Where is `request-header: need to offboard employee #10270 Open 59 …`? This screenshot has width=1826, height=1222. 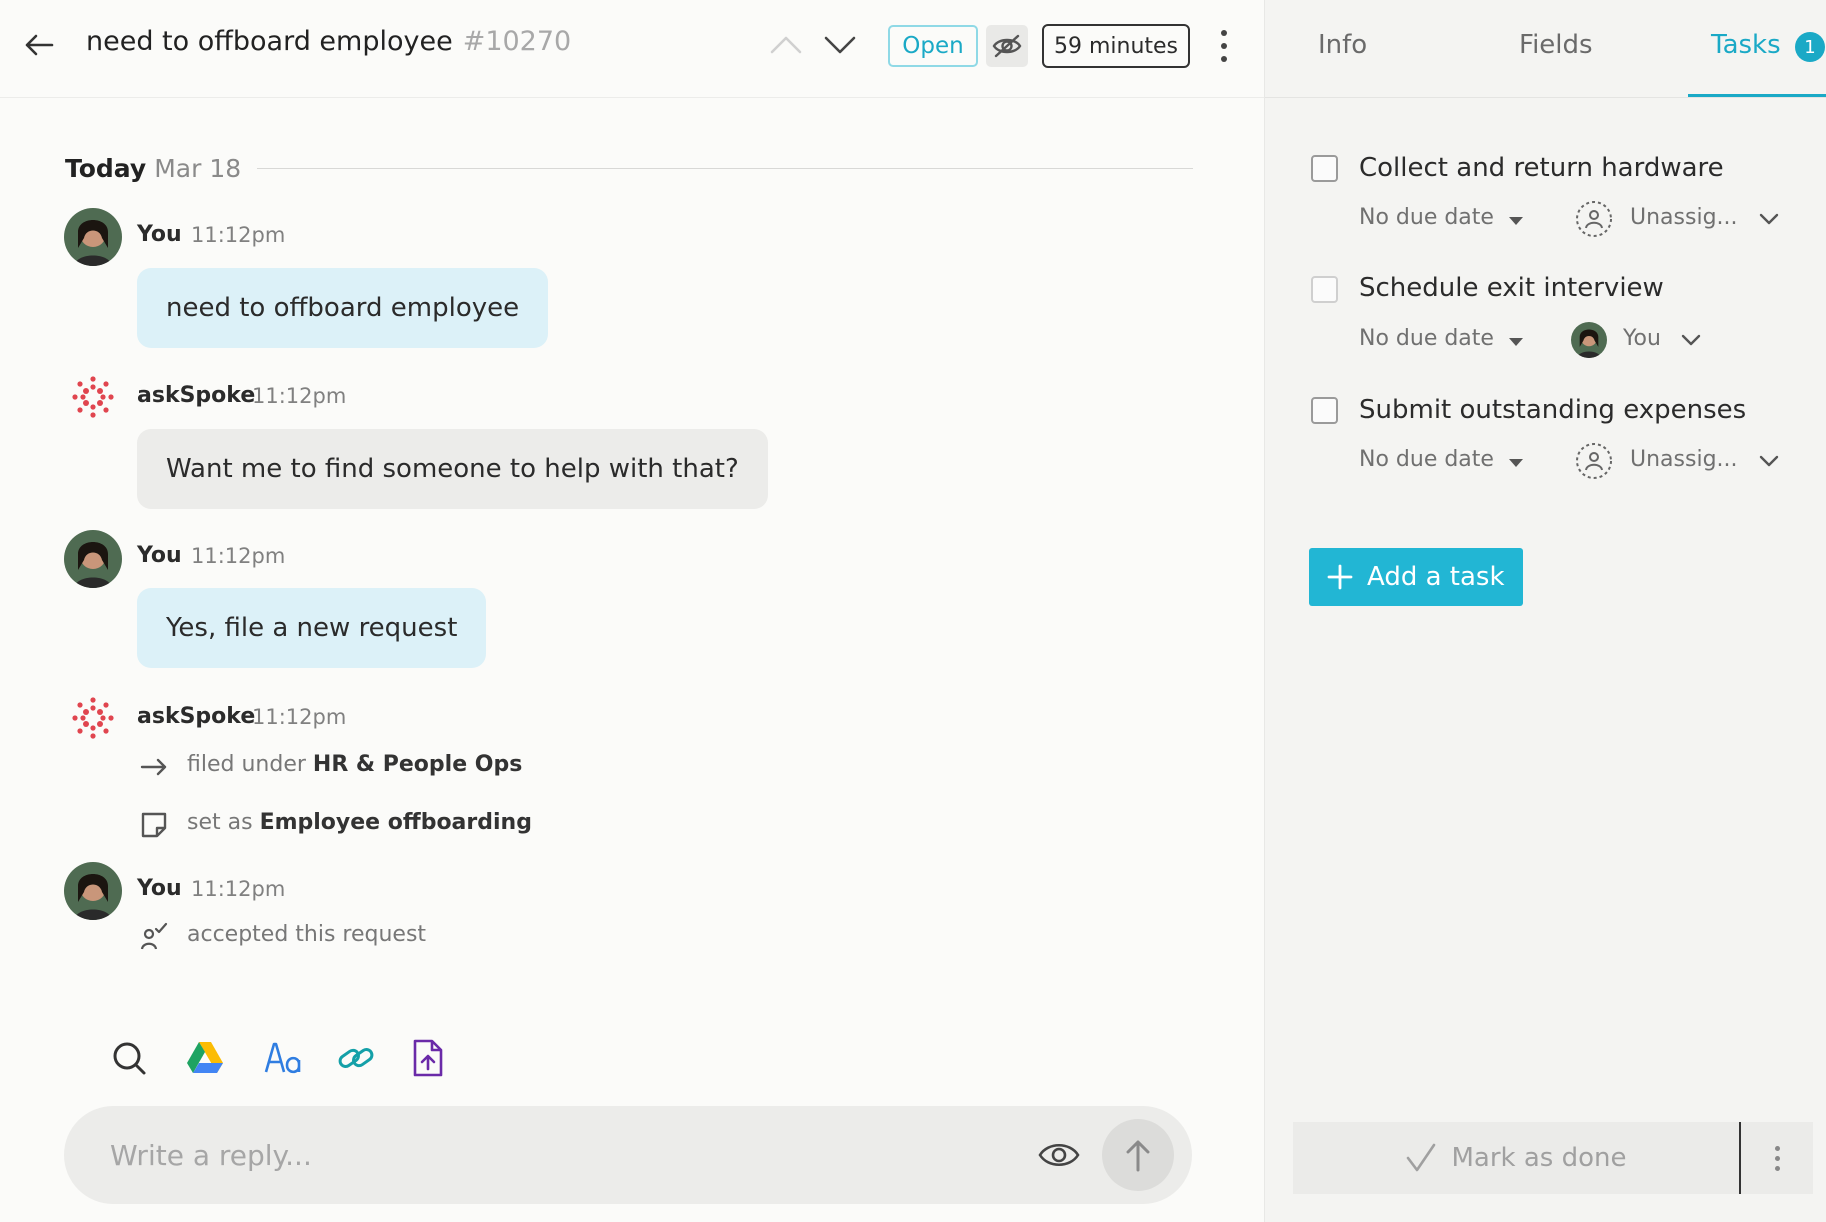
request-header: need to offboard employee #10270 Open 59 … is located at coordinates (632, 49).